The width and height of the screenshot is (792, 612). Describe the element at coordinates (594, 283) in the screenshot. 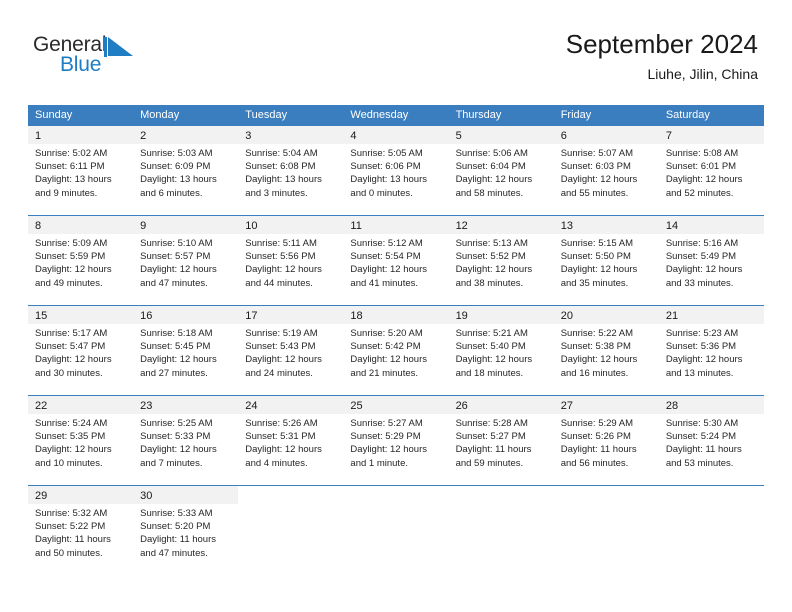

I see `daylight-duration-line2: and 35 minutes.` at that location.